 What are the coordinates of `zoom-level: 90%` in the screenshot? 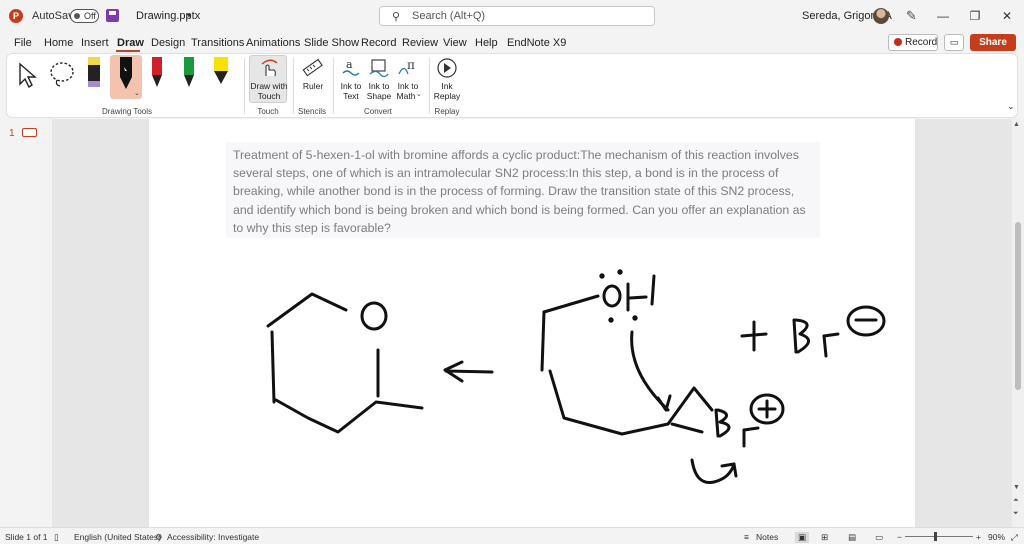 It's located at (996, 537).